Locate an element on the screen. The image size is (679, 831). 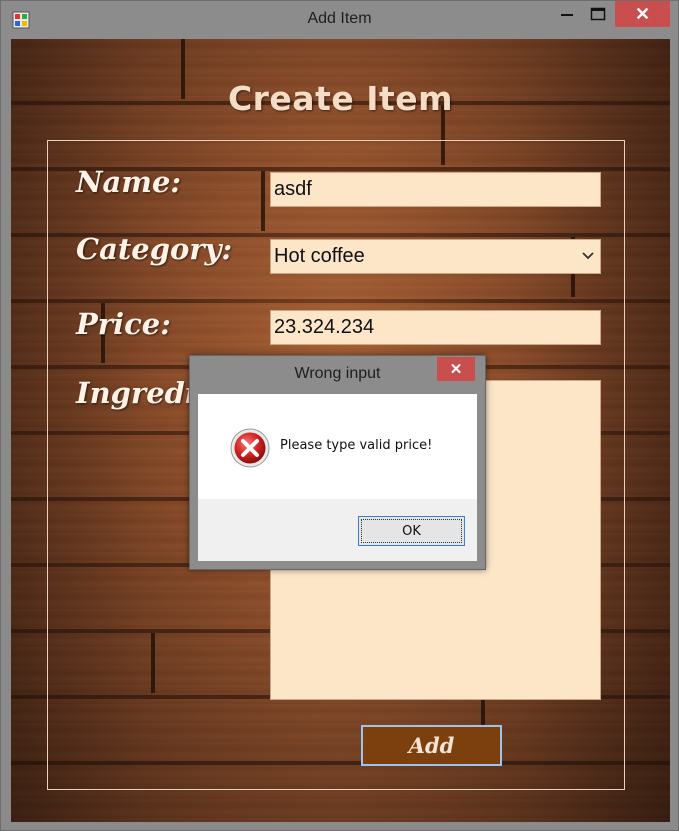
dialog-close-button: ✕ is located at coordinates (456, 369).